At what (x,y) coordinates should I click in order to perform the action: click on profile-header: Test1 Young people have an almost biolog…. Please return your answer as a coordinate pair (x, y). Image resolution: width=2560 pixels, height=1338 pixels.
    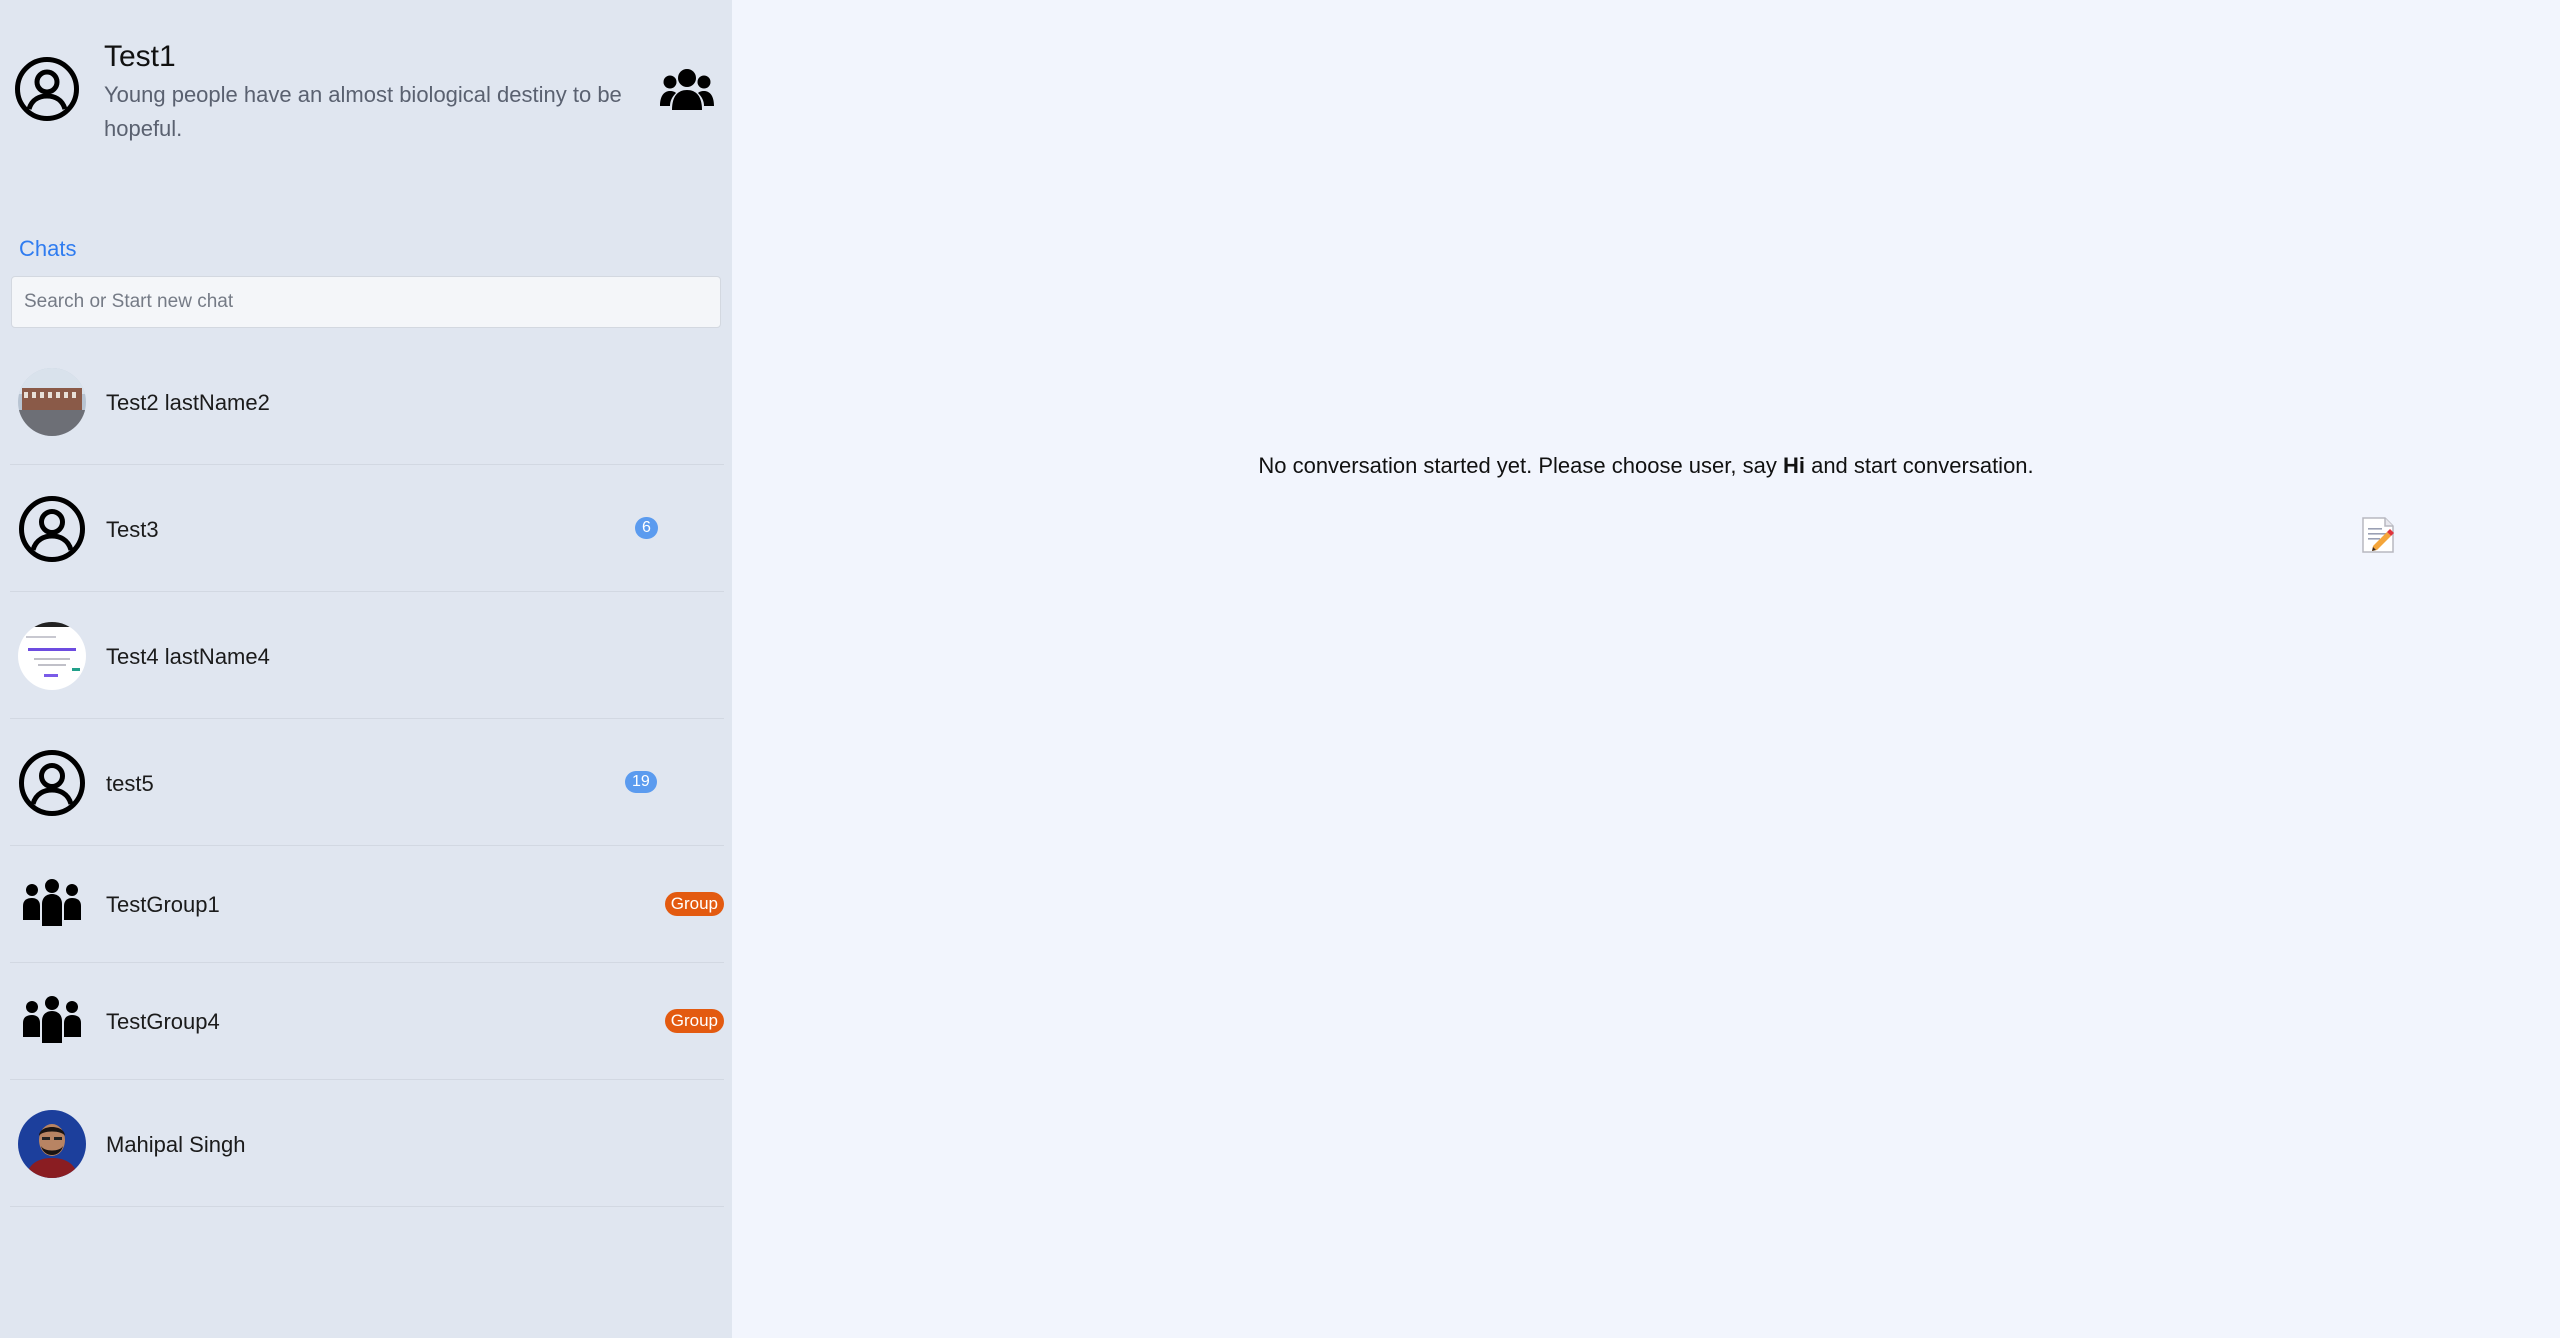
    Looking at the image, I should click on (367, 98).